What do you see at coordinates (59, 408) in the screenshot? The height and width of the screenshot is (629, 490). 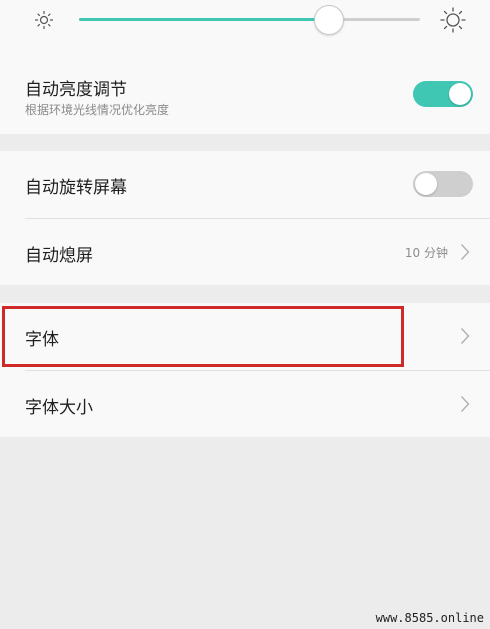 I see `font-size-label: 字体大小` at bounding box center [59, 408].